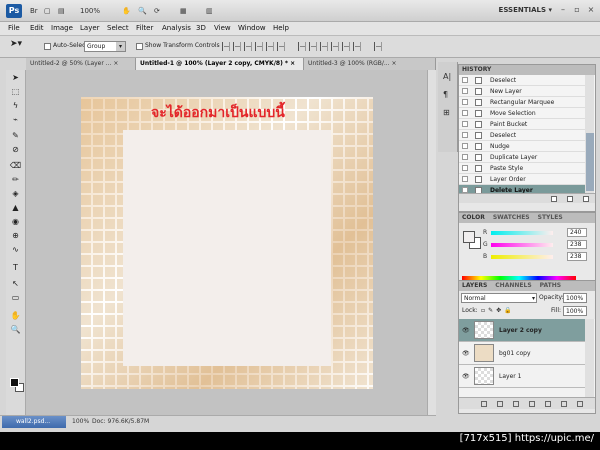  Describe the element at coordinates (445, 94) in the screenshot. I see `paragraph-panel-icon: ¶` at that location.